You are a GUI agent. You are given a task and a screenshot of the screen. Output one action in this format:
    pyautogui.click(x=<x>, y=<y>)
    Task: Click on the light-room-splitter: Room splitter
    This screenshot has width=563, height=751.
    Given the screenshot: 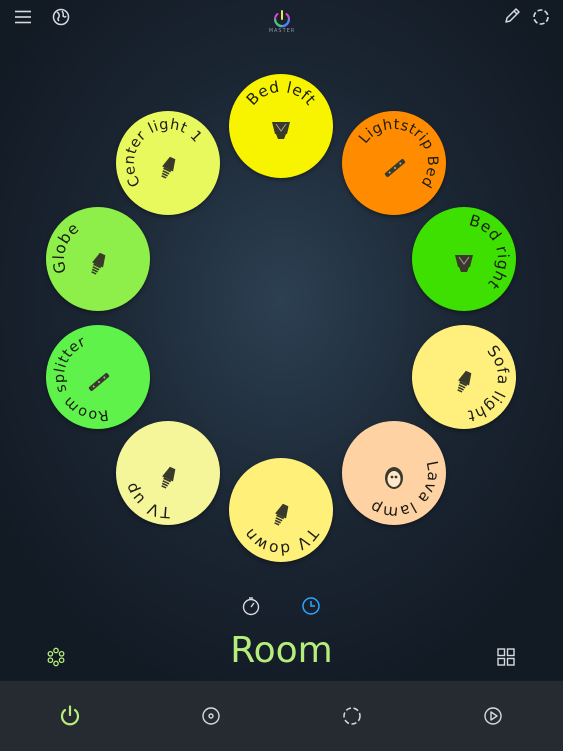 What is the action you would take?
    pyautogui.click(x=95, y=380)
    